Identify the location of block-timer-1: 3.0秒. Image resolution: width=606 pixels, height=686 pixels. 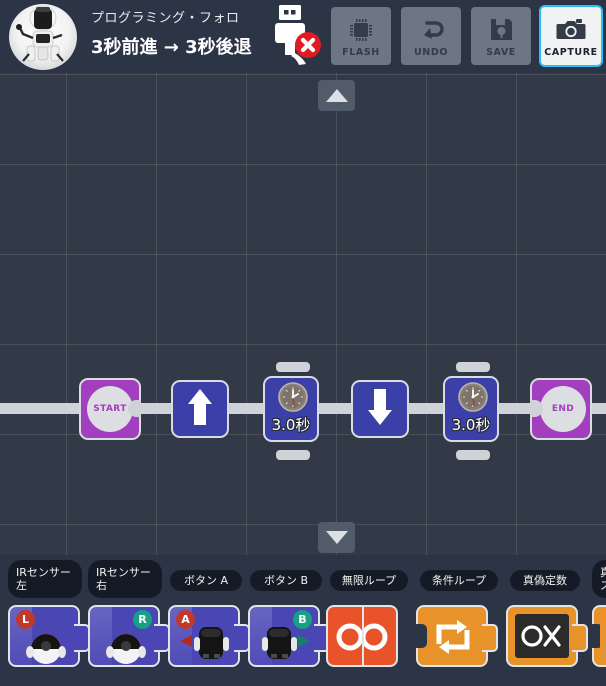
(291, 411).